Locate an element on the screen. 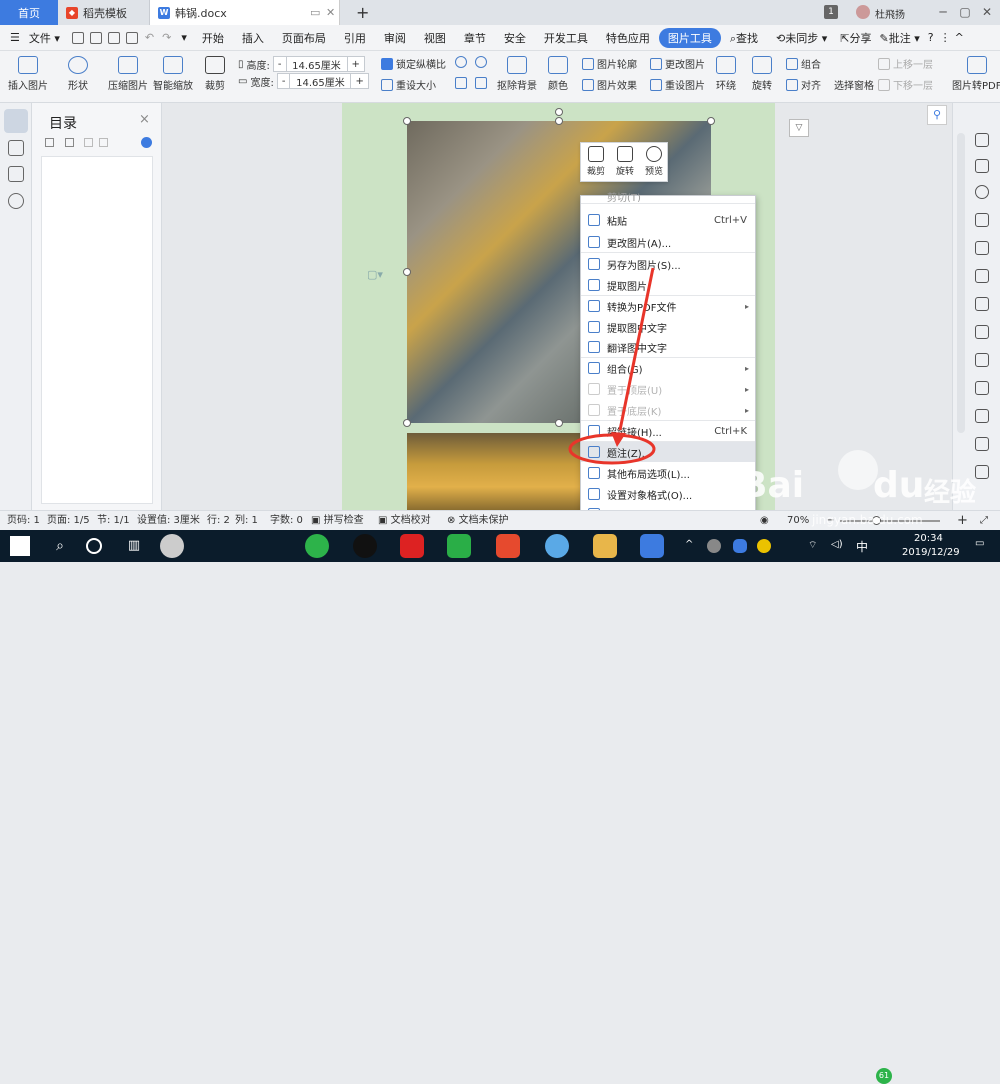 The width and height of the screenshot is (1000, 1084). pages-nav-icon is located at coordinates (16, 148).